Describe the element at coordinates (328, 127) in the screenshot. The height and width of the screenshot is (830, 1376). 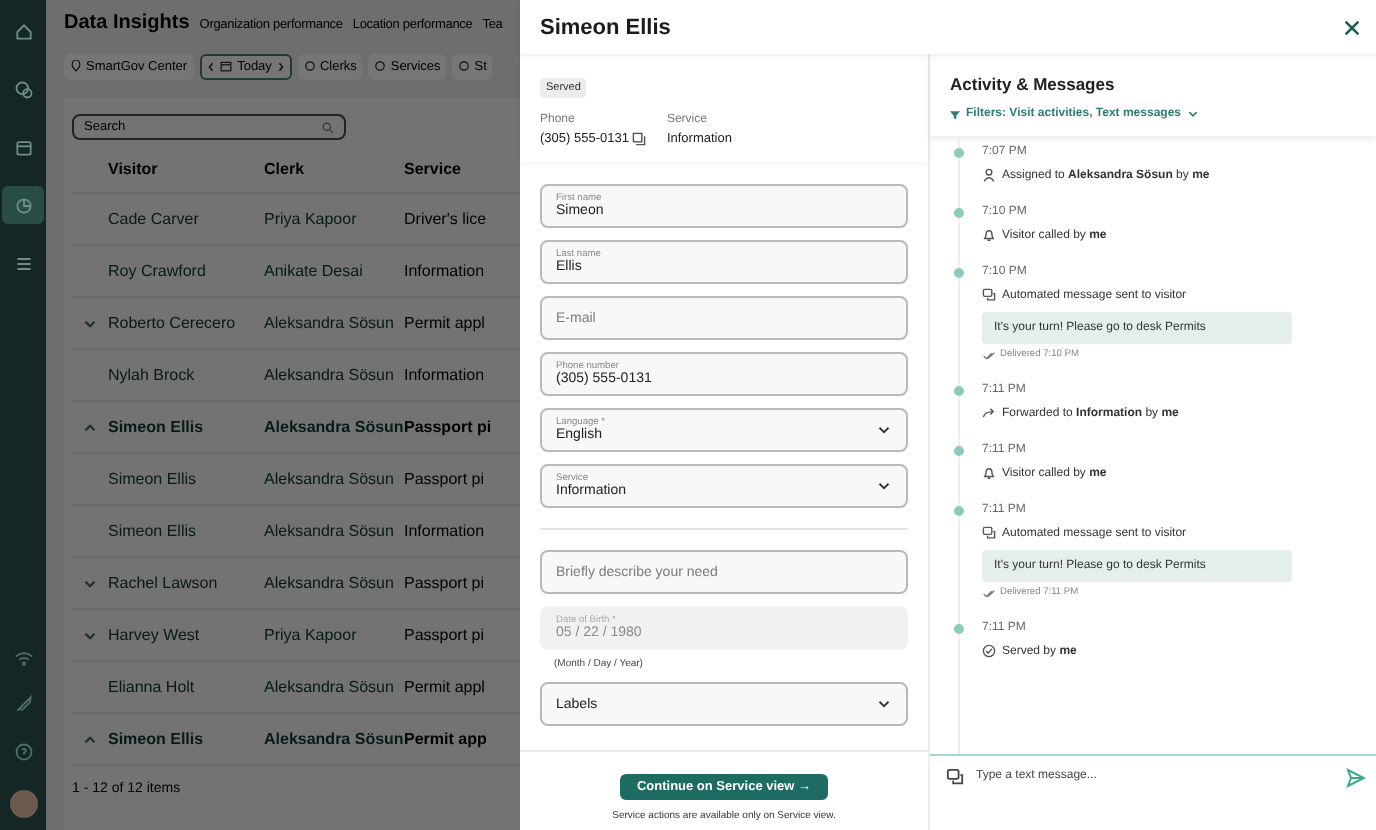
I see `search-icon` at that location.